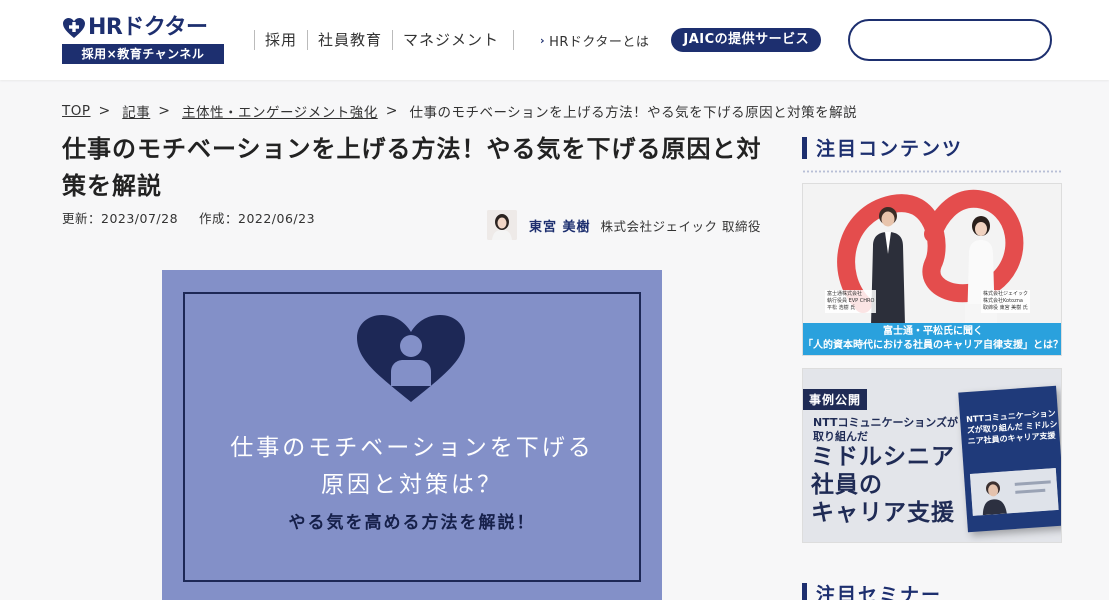 Image resolution: width=1109 pixels, height=600 pixels. What do you see at coordinates (1011, 427) in the screenshot?
I see `whitepaper-title: NTTコミュニケーションズが取り組んだ ミドルシニア社員のキャリア支援` at bounding box center [1011, 427].